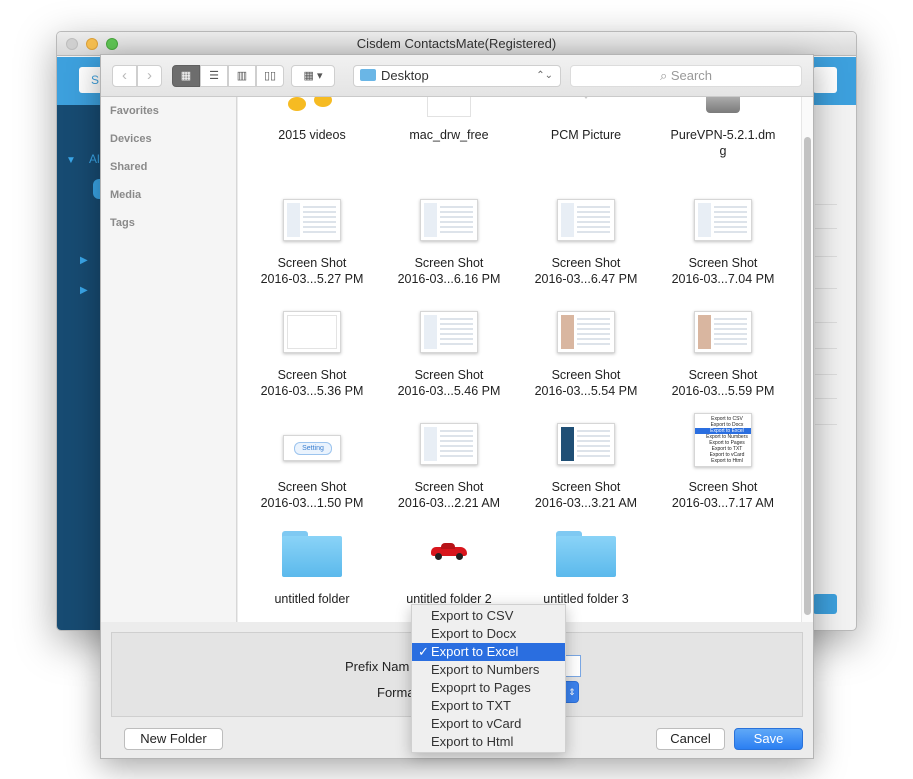 This screenshot has width=913, height=779. I want to click on red-car-icon, so click(449, 551).